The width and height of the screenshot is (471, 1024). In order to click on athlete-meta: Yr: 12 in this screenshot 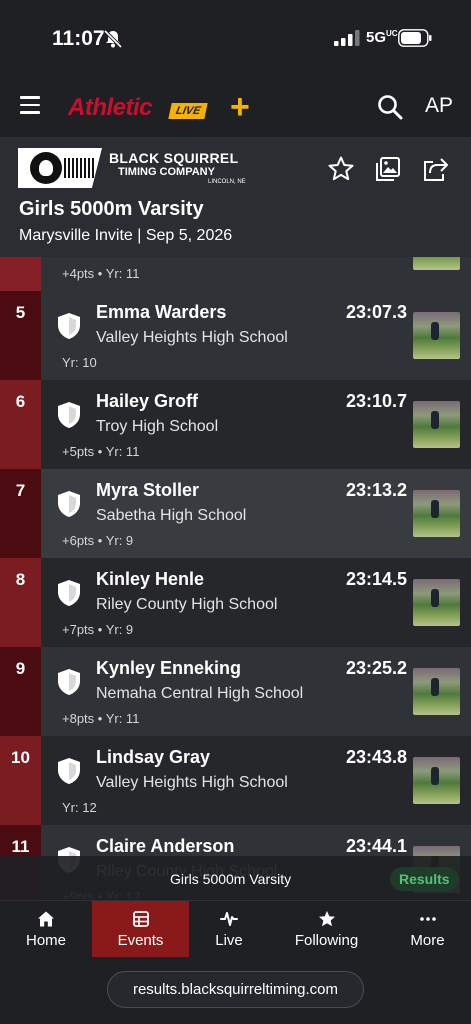, I will do `click(79, 807)`.